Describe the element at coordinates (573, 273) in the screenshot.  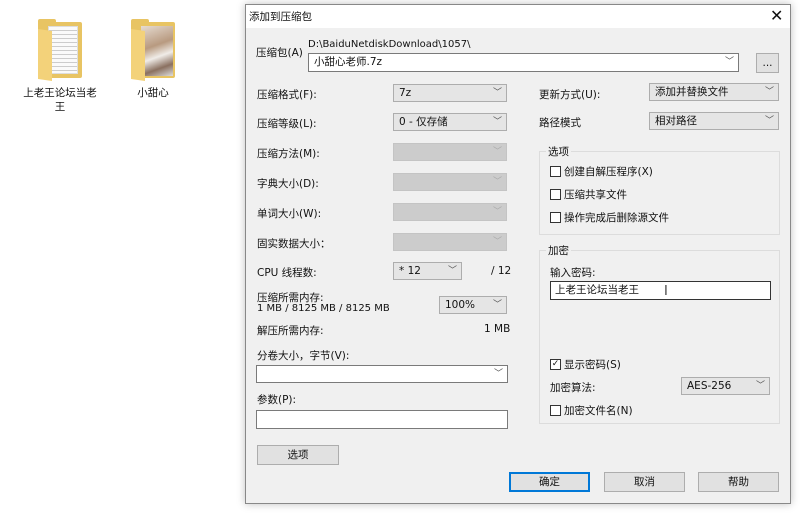
I see `password-label: 输入密码:` at that location.